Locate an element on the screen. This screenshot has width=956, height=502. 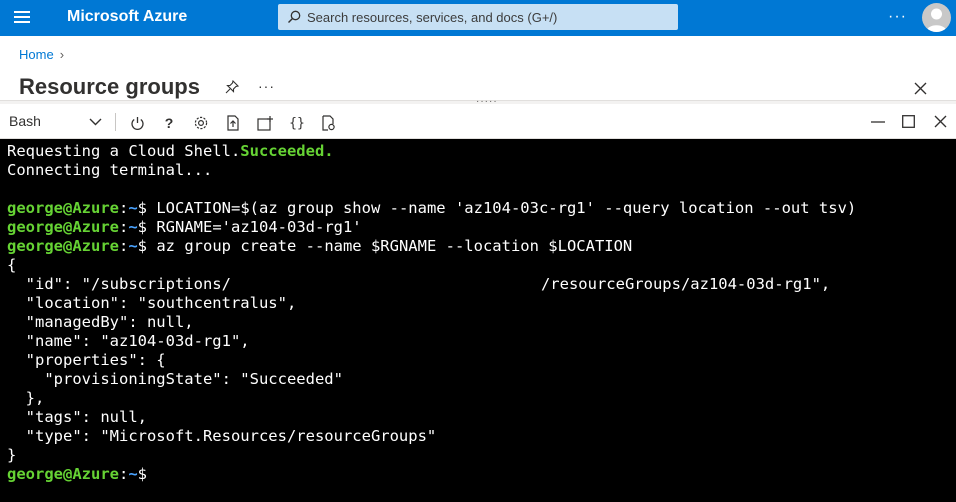
terminal-prompt-line: george@Azure:~$ is located at coordinates (82, 474).